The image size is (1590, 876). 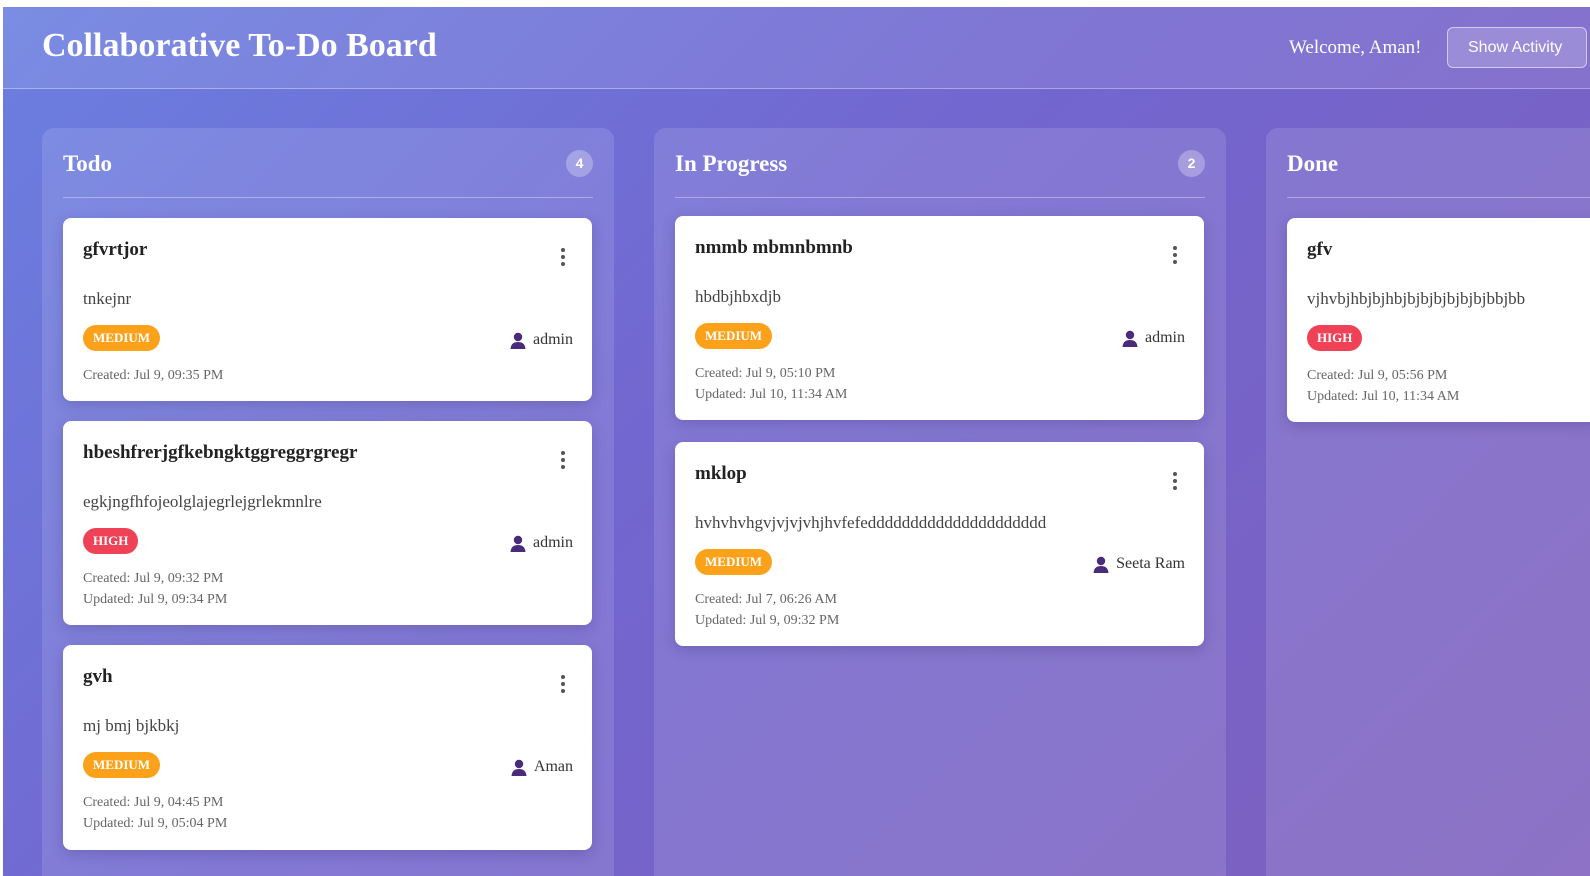 I want to click on task-title: hbeshfrerjgfkebngktggreggrgregr, so click(x=220, y=452).